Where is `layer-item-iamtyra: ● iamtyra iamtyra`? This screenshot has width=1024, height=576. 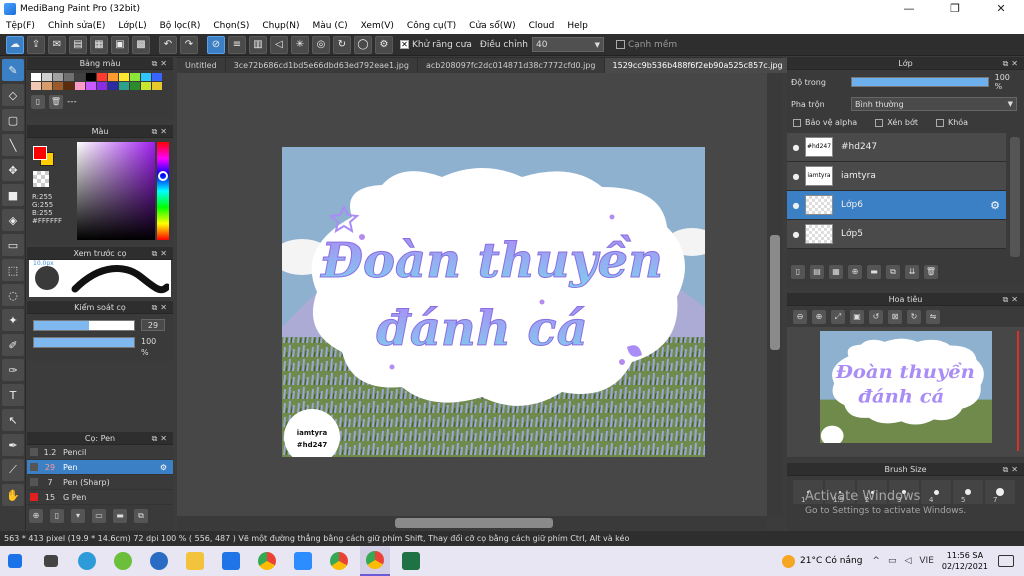 layer-item-iamtyra: ● iamtyra iamtyra is located at coordinates (896, 176).